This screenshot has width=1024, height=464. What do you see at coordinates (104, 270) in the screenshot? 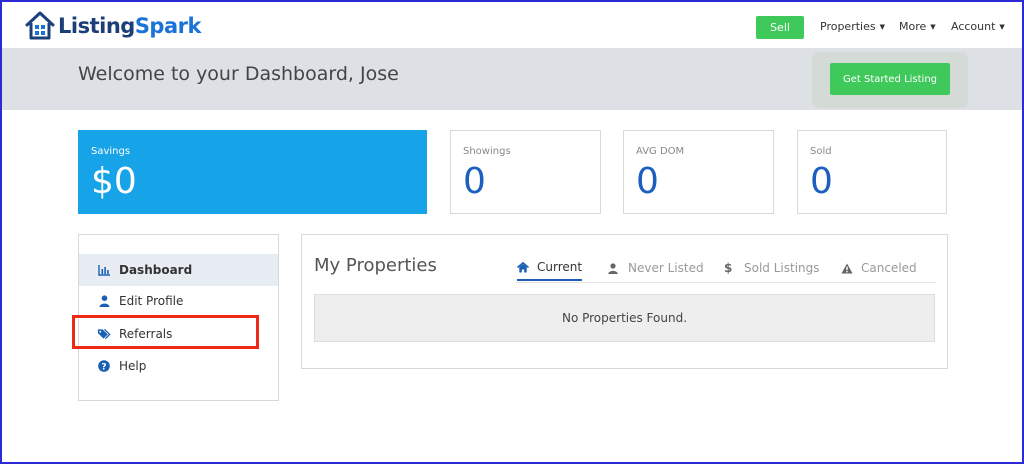
I see `bar-chart-icon` at bounding box center [104, 270].